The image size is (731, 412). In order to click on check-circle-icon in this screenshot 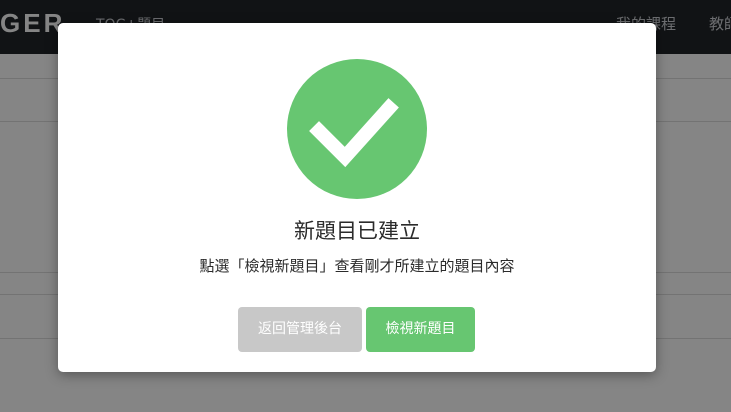, I will do `click(357, 129)`.